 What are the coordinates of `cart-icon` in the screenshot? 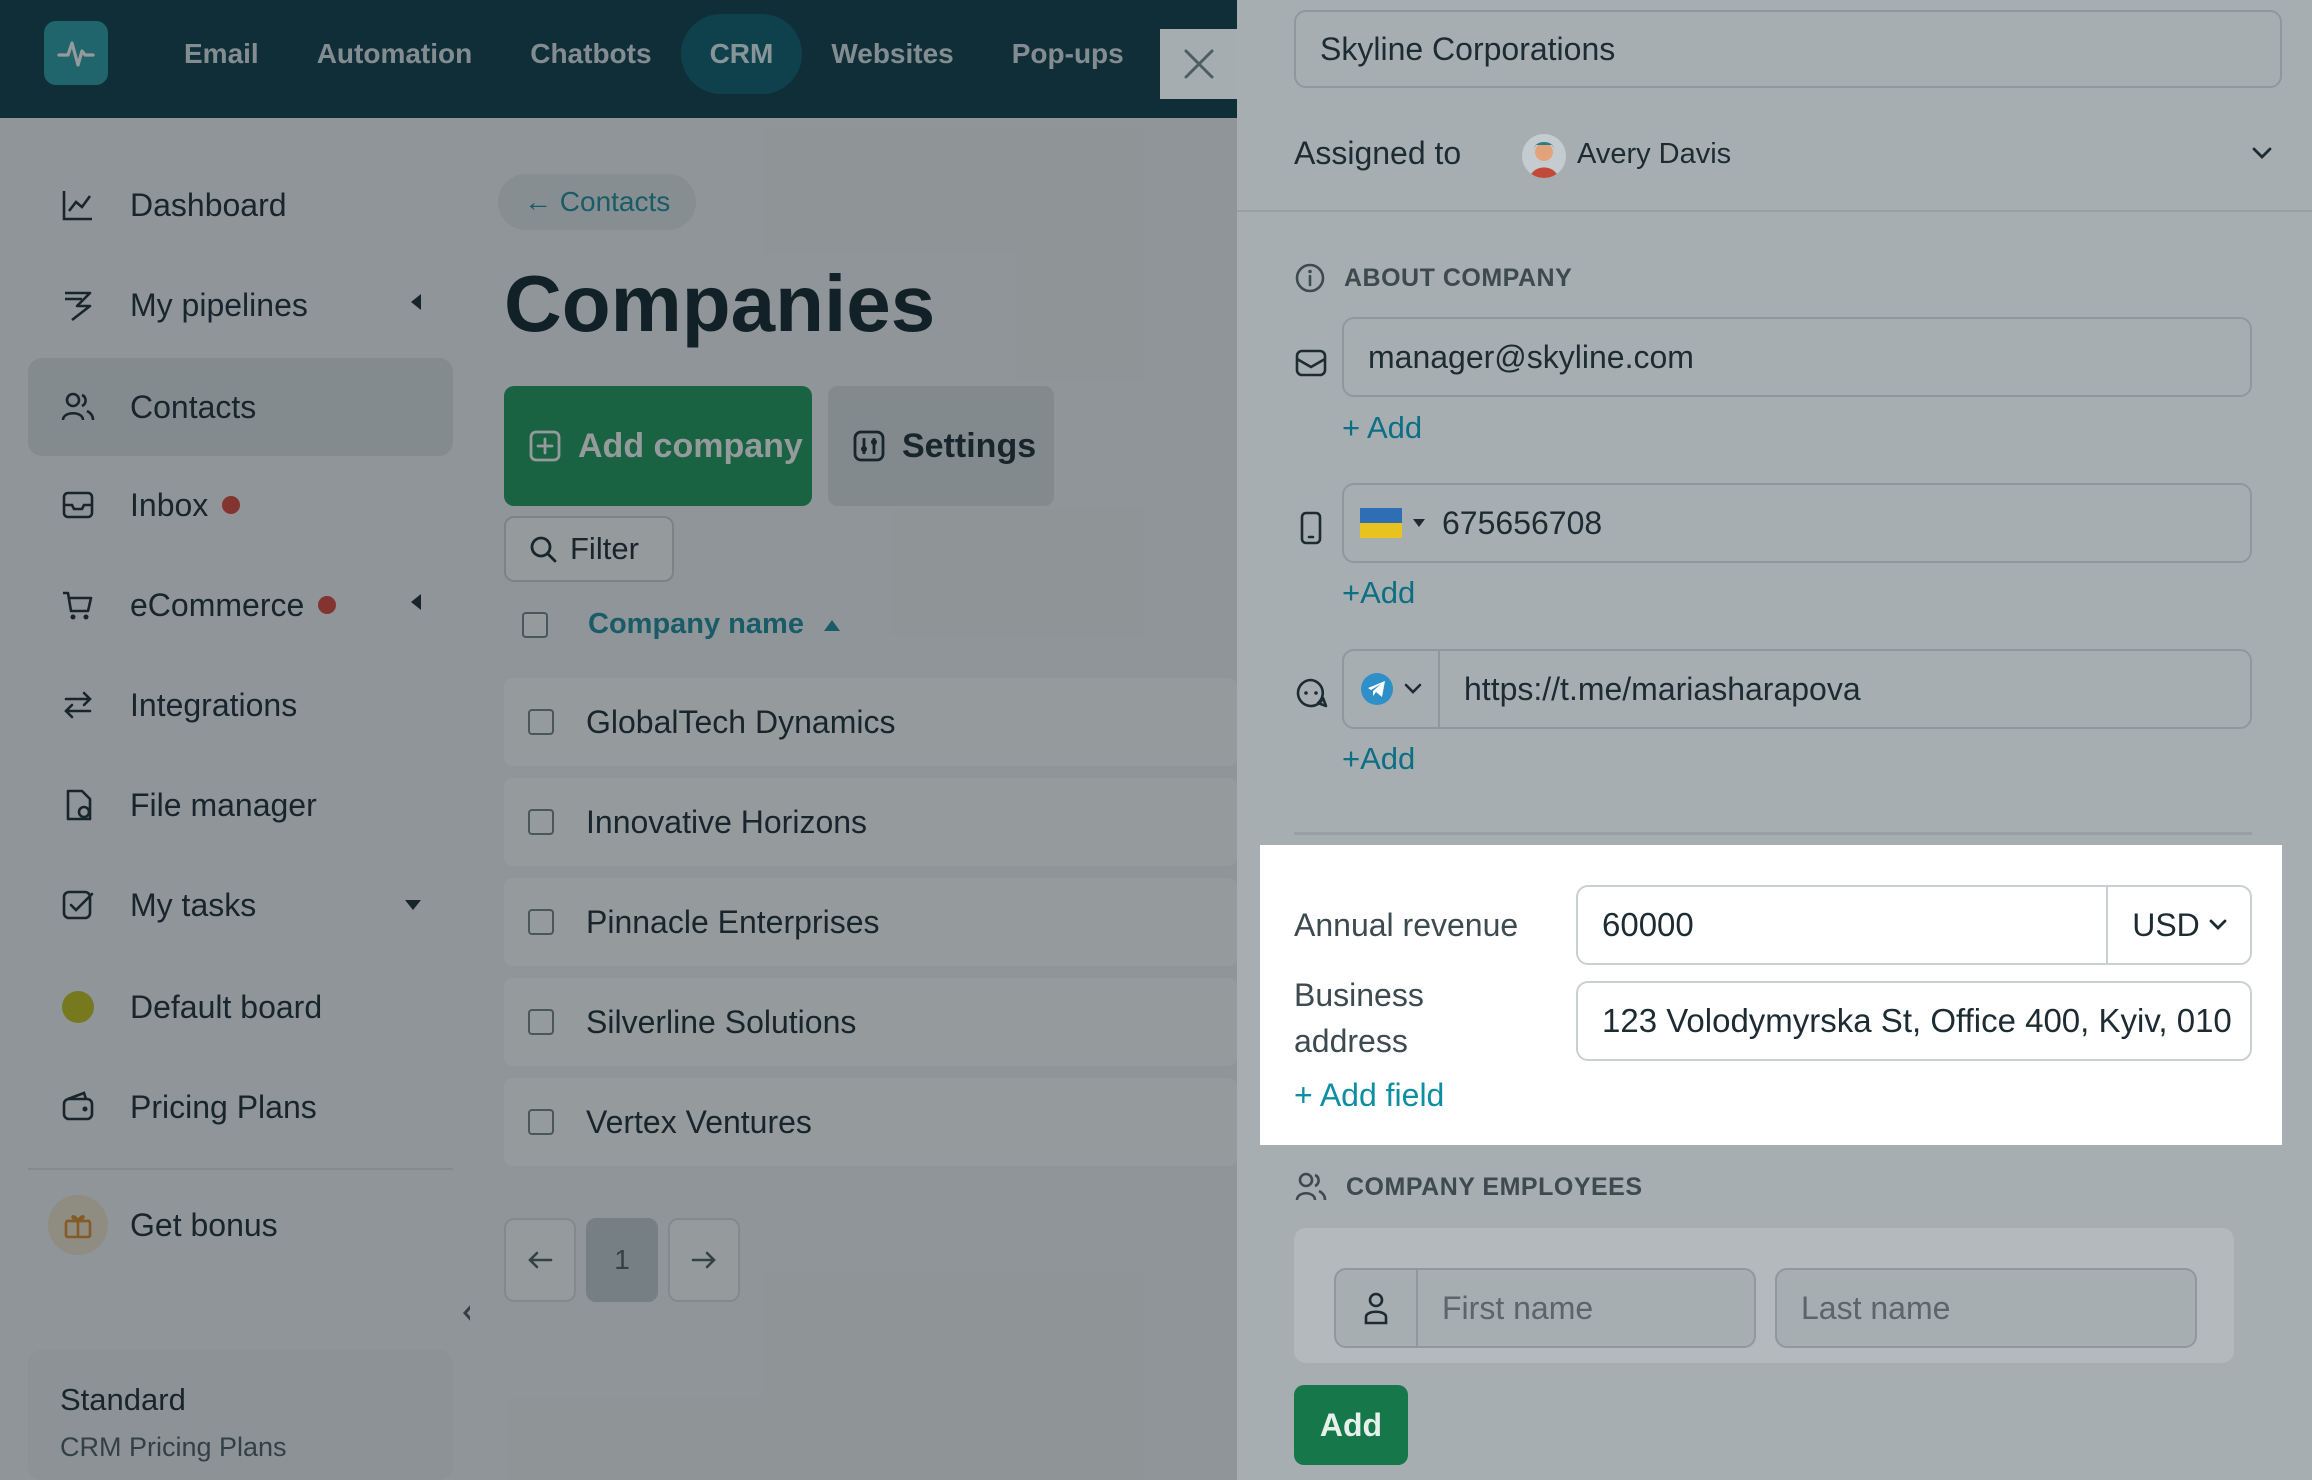 It's located at (78, 605).